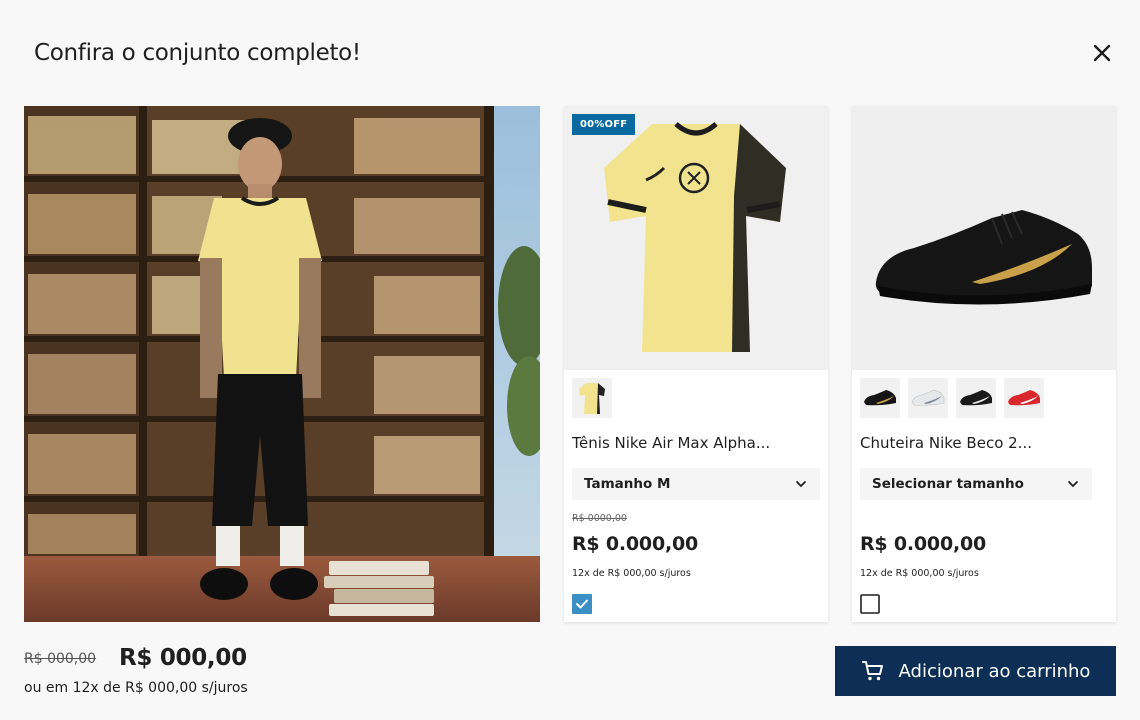 The width and height of the screenshot is (1140, 720). What do you see at coordinates (948, 484) in the screenshot?
I see `size-select-label: Selecionar tamanho` at bounding box center [948, 484].